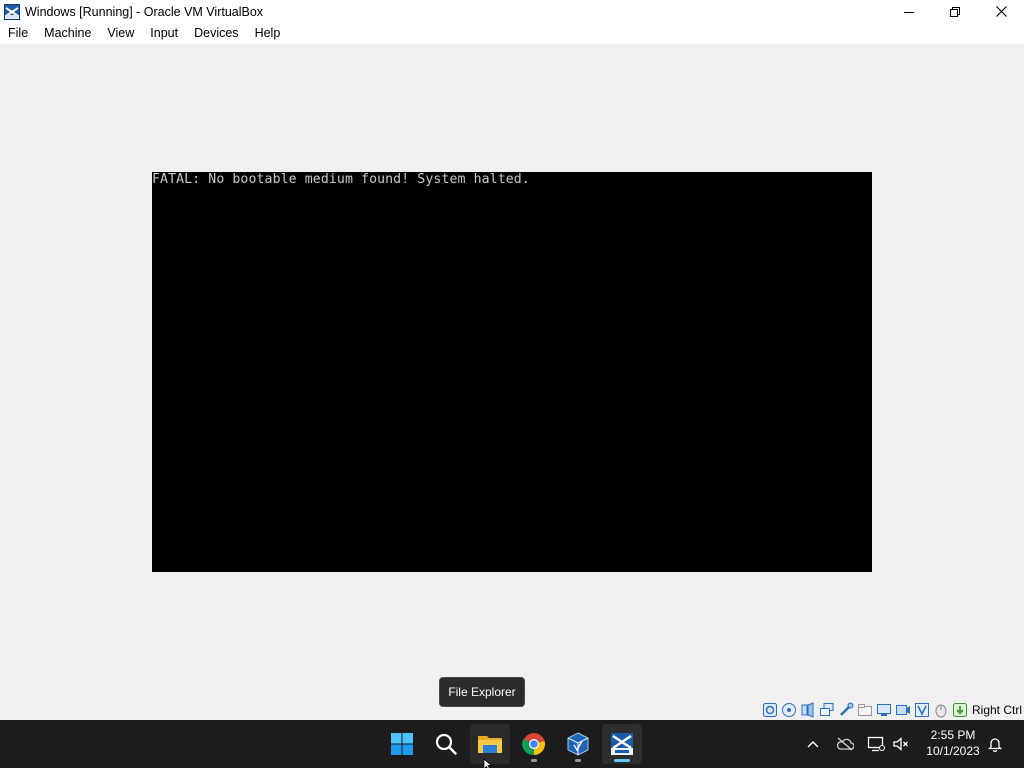 Image resolution: width=1024 pixels, height=768 pixels. Describe the element at coordinates (865, 710) in the screenshot. I see `shared-folders-icon` at that location.